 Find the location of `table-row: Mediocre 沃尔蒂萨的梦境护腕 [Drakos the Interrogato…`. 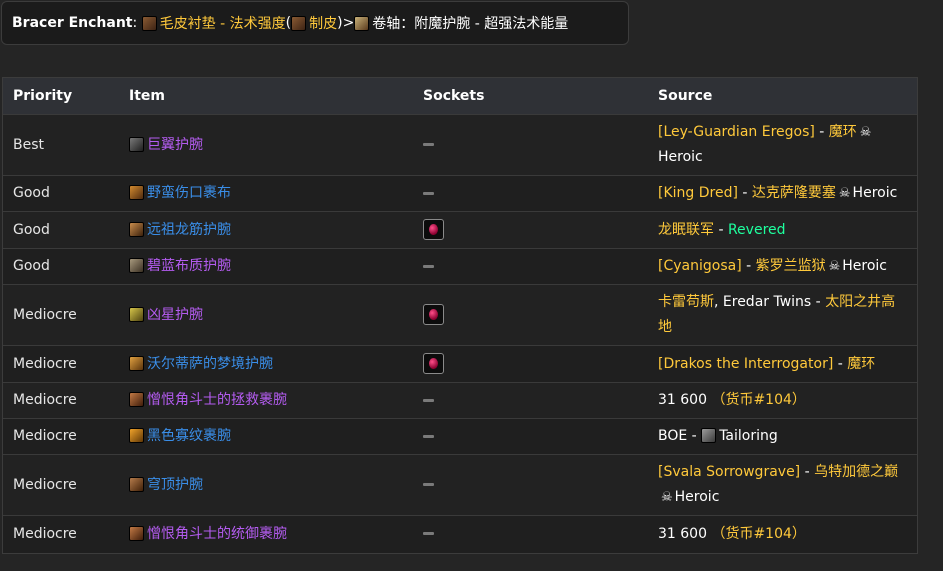

table-row: Mediocre 沃尔蒂萨的梦境护腕 [Drakos the Interrogato… is located at coordinates (460, 364).